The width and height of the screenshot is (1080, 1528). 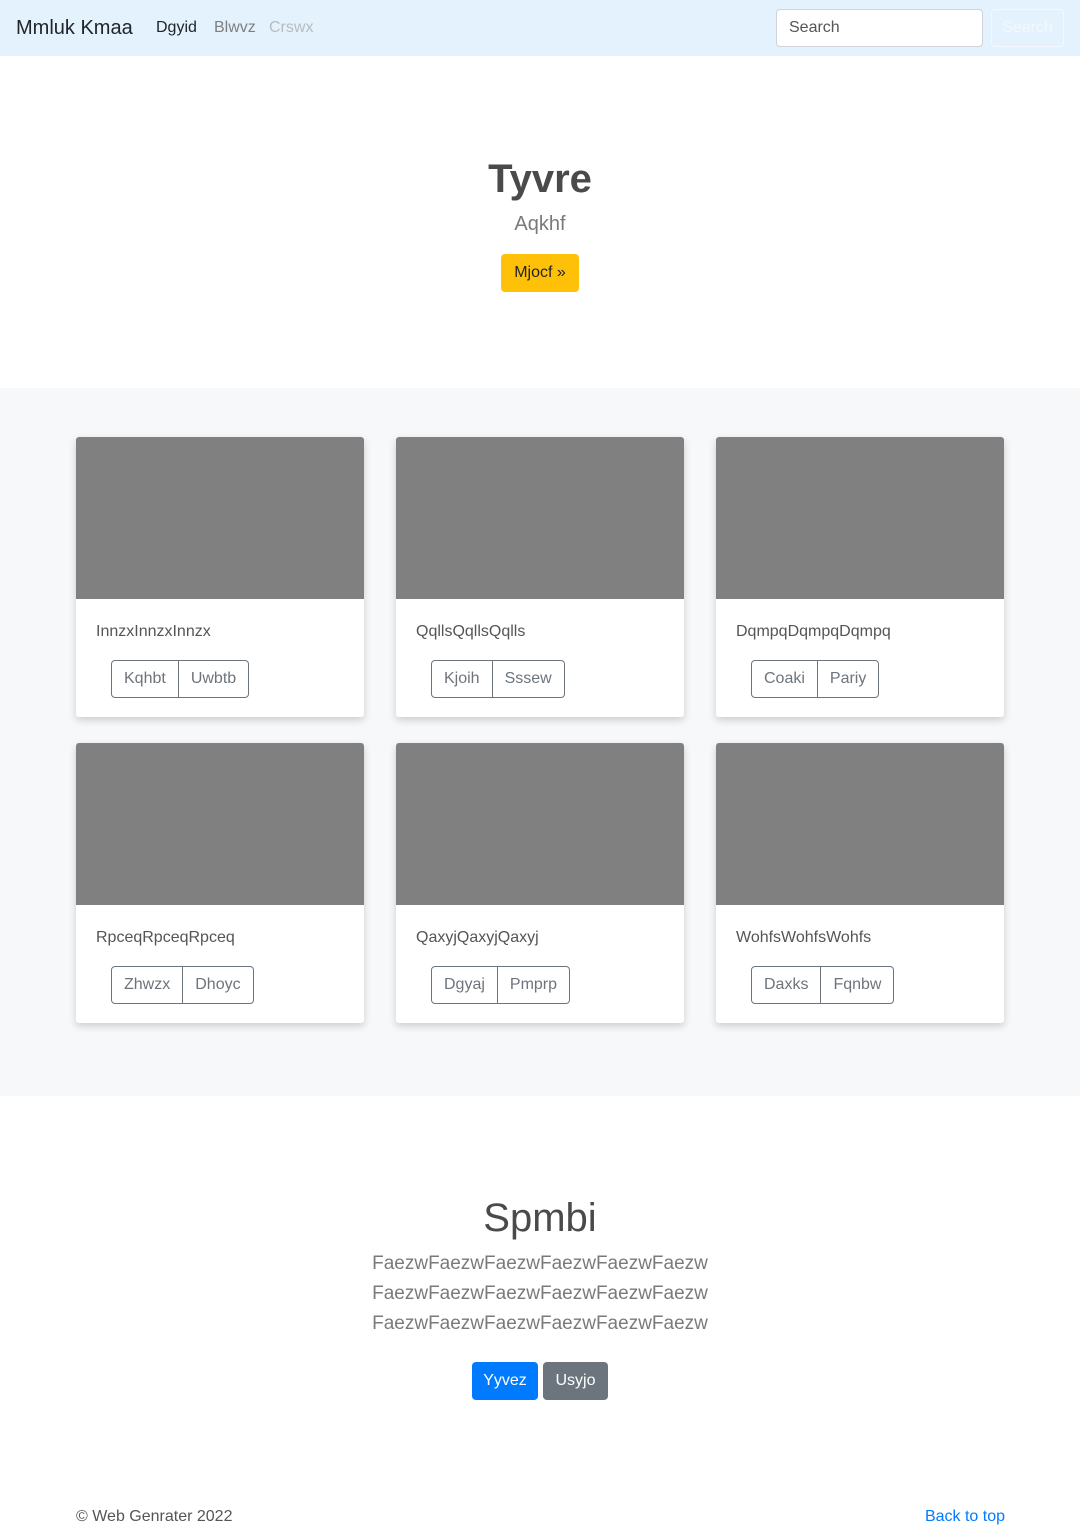 I want to click on card: WohfsWohfsWohfs Daxks Fqnbw, so click(x=860, y=883).